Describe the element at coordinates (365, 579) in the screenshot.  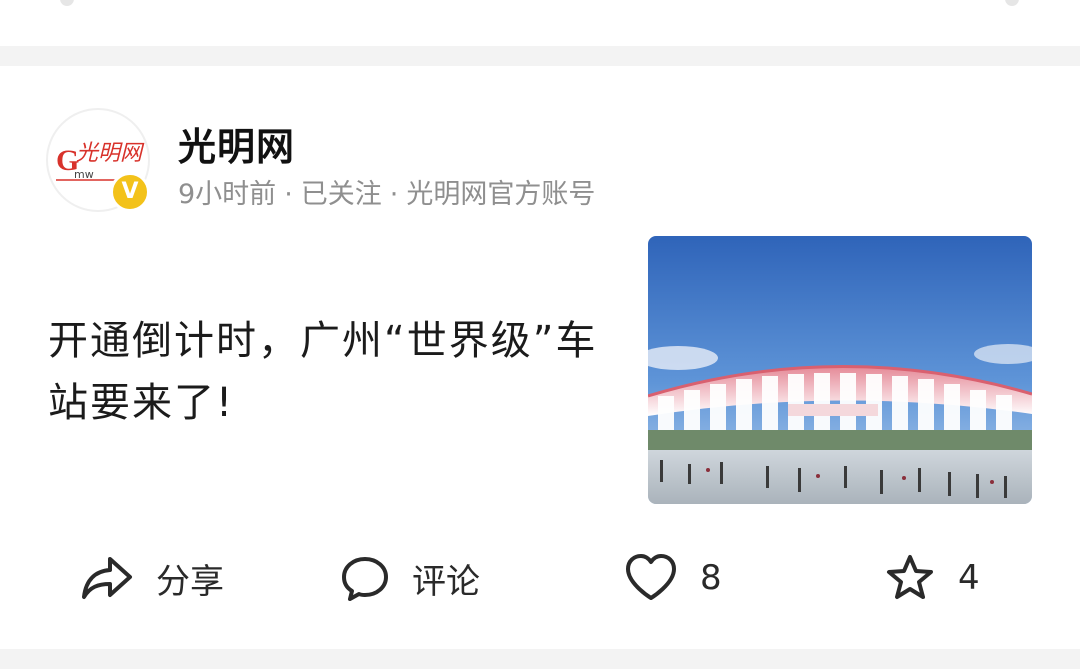
I see `comment-icon` at that location.